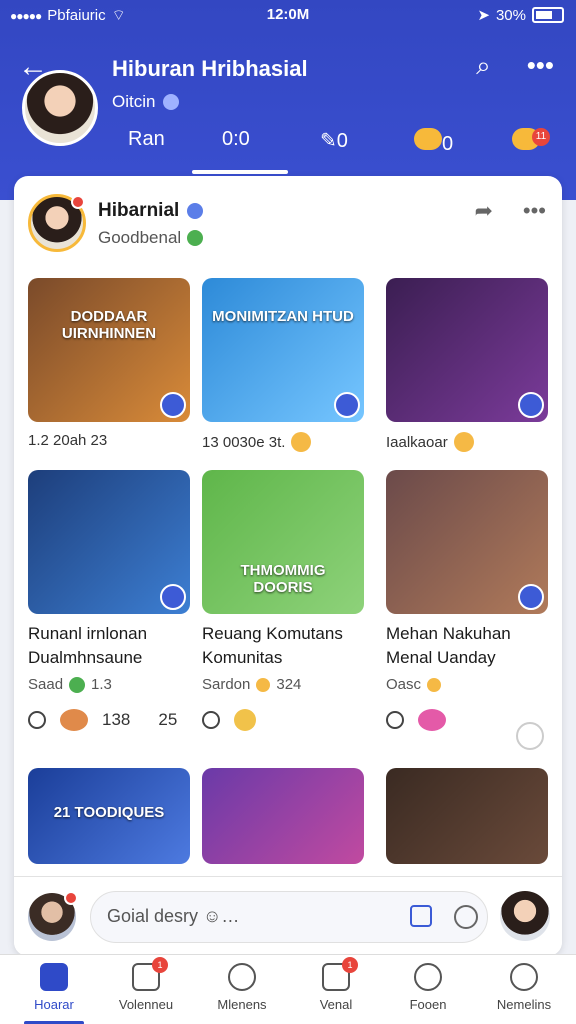  What do you see at coordinates (240, 172) in the screenshot?
I see `active-tab-indicator` at bounding box center [240, 172].